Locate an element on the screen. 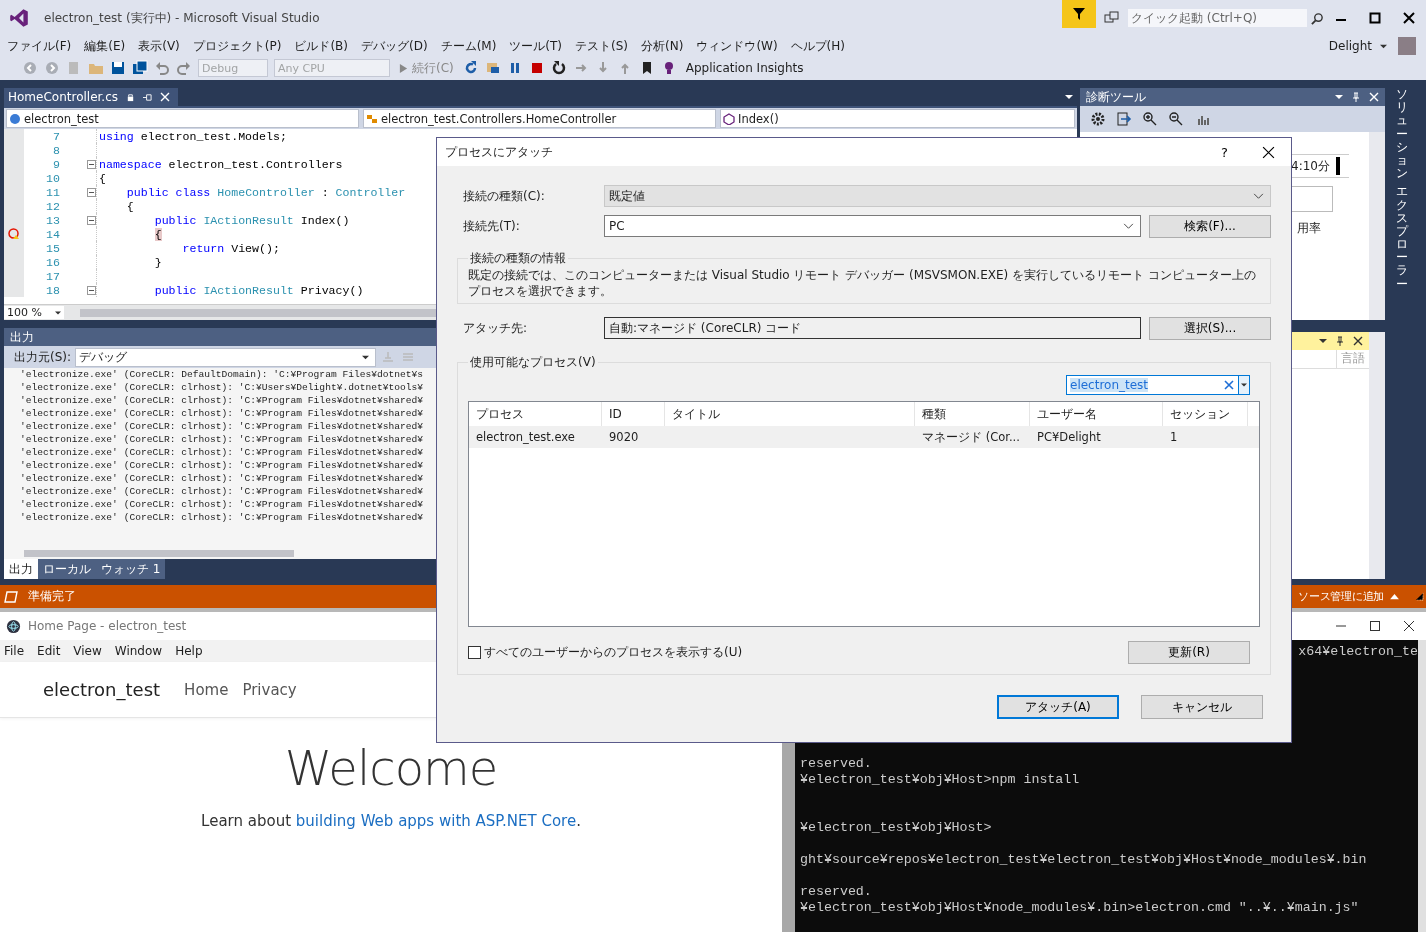  window-title: Home Page - electron_test is located at coordinates (107, 626).